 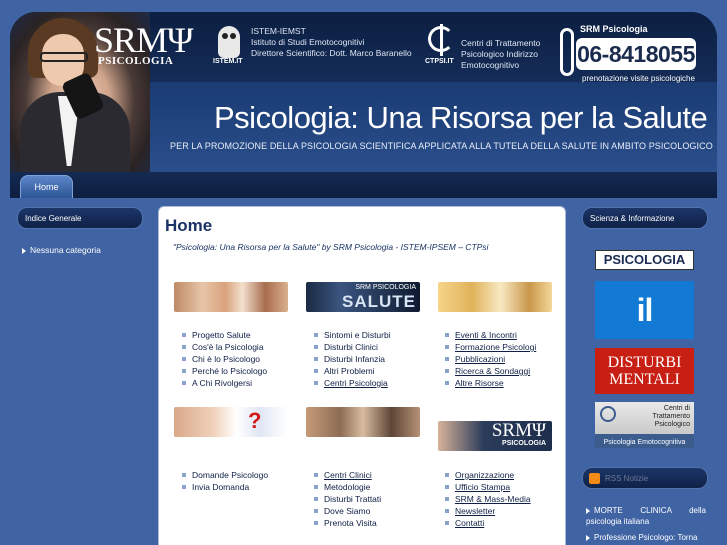 I want to click on list-item: Newsletter, so click(x=488, y=511).